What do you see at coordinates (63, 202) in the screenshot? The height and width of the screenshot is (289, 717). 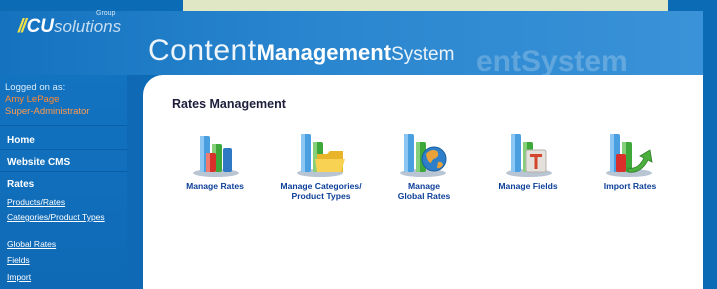 I see `sidebar-subitem-products-rates: Products/Rates` at bounding box center [63, 202].